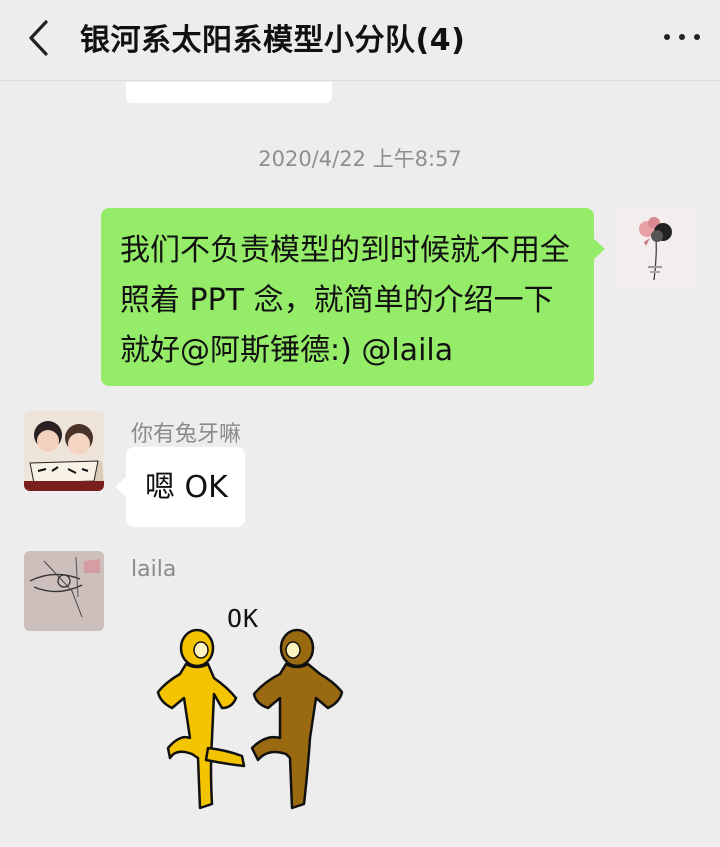  Describe the element at coordinates (250, 713) in the screenshot. I see `ok-sticker: OK` at that location.